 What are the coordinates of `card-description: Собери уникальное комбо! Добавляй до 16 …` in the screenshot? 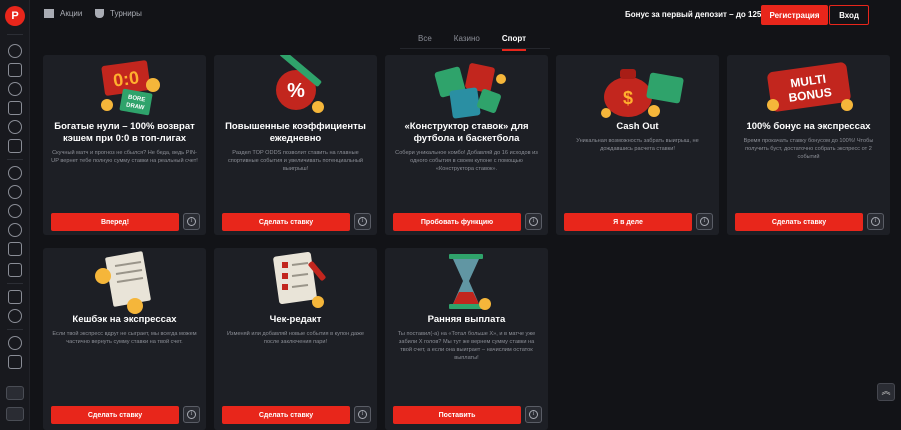 It's located at (466, 161).